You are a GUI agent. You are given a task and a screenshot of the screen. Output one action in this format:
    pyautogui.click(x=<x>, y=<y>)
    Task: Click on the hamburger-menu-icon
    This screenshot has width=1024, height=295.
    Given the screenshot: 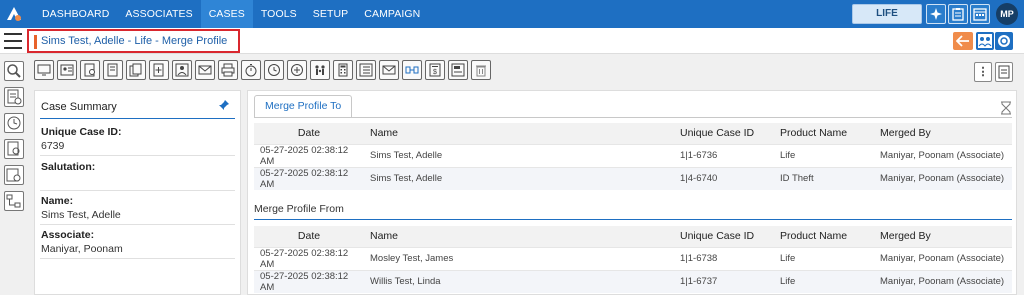 What is the action you would take?
    pyautogui.click(x=13, y=41)
    